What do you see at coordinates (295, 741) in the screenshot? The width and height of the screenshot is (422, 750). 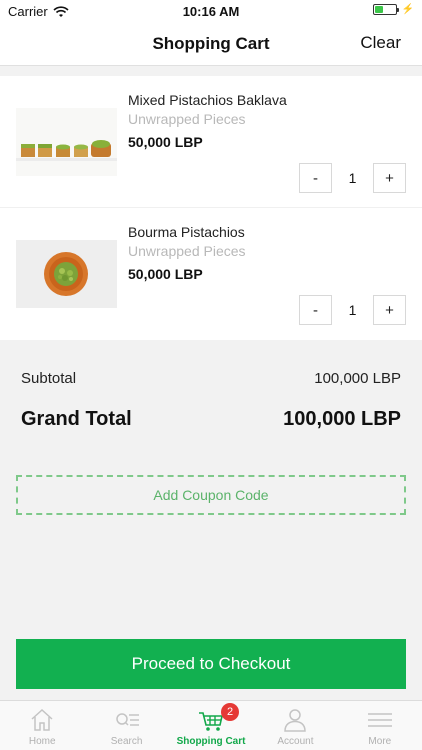 I see `tab-label: Account` at bounding box center [295, 741].